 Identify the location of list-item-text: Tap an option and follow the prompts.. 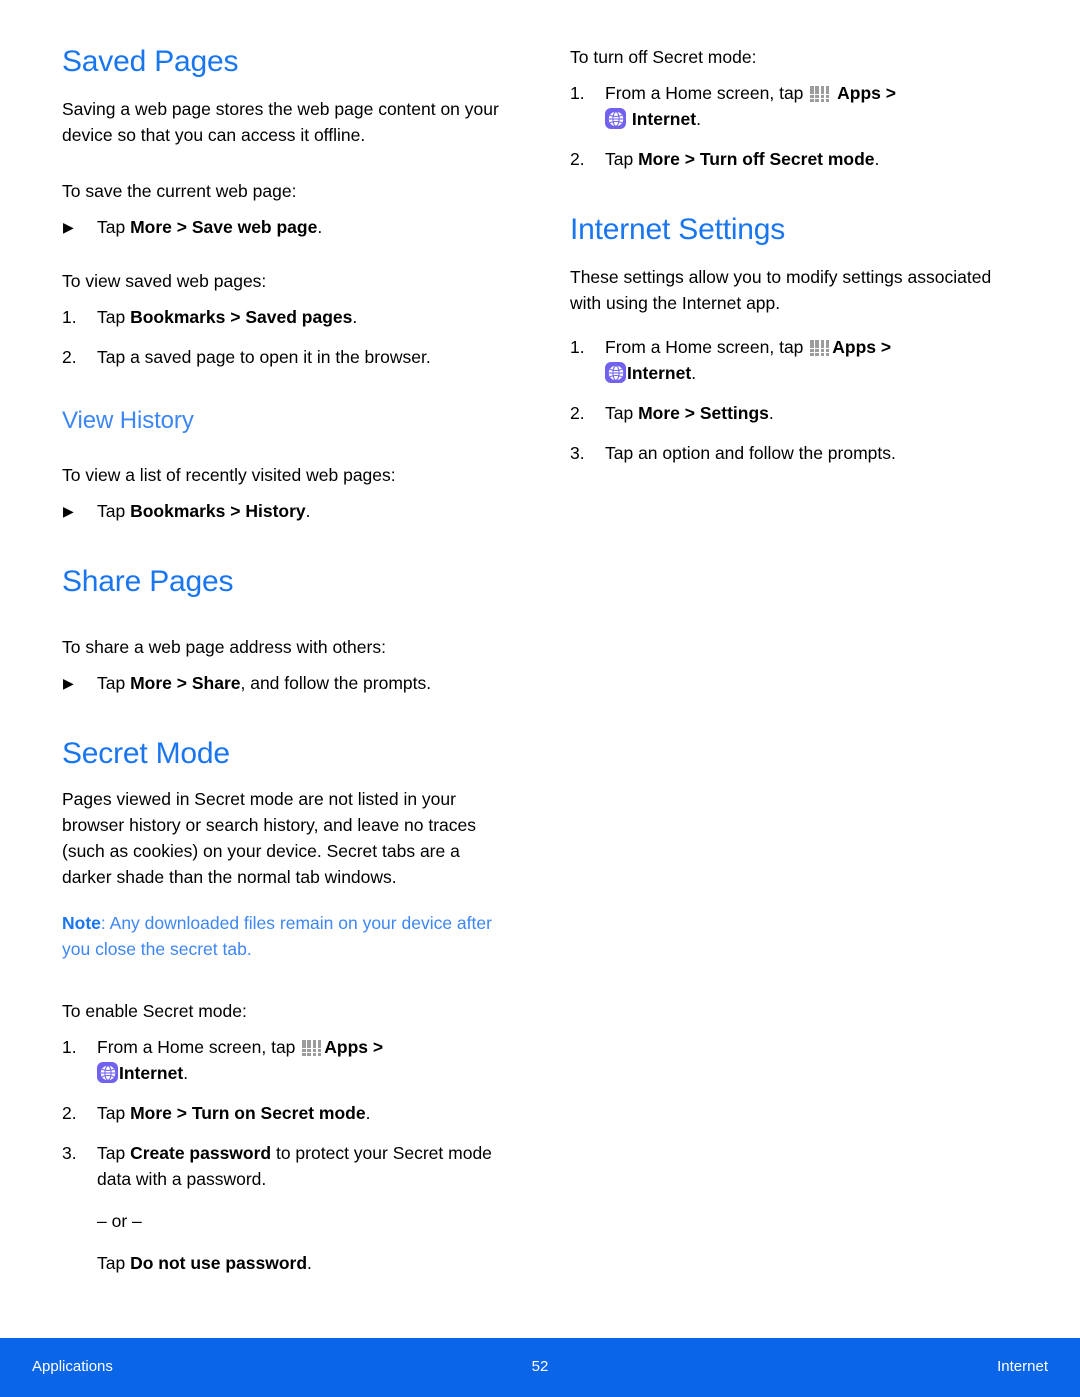
(750, 453).